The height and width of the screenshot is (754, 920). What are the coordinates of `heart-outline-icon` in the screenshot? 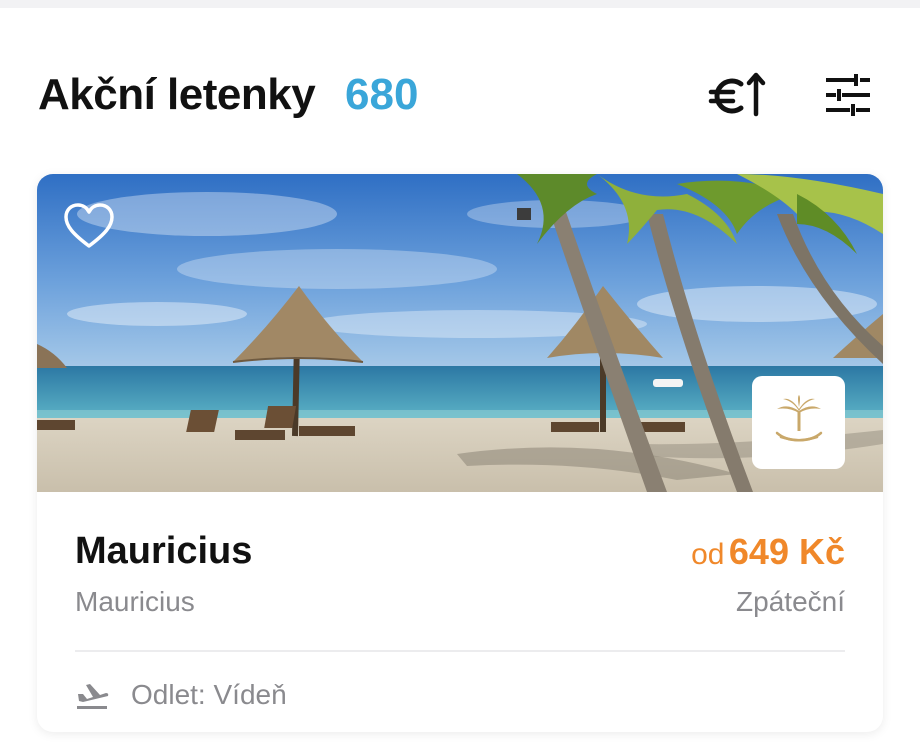 It's located at (89, 225).